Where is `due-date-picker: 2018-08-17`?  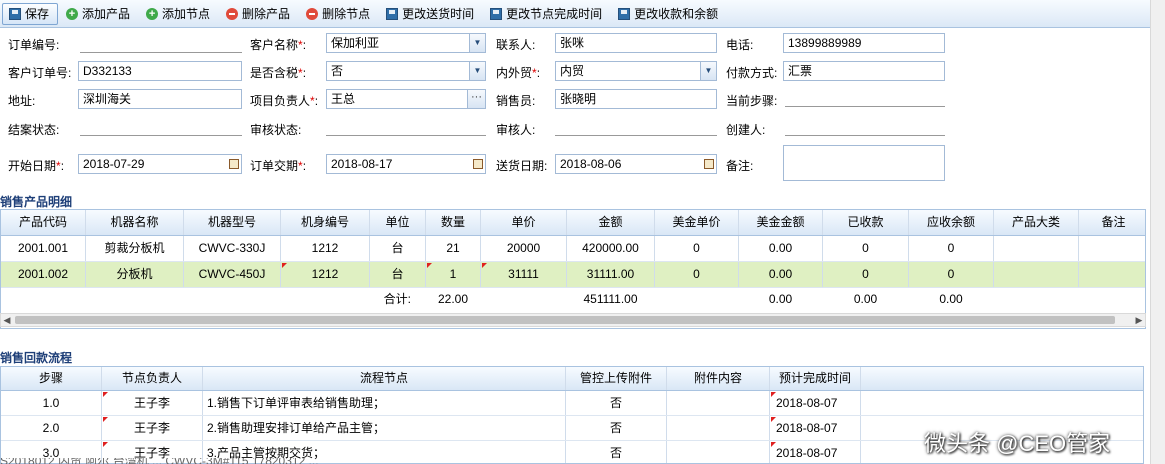 due-date-picker: 2018-08-17 is located at coordinates (406, 164).